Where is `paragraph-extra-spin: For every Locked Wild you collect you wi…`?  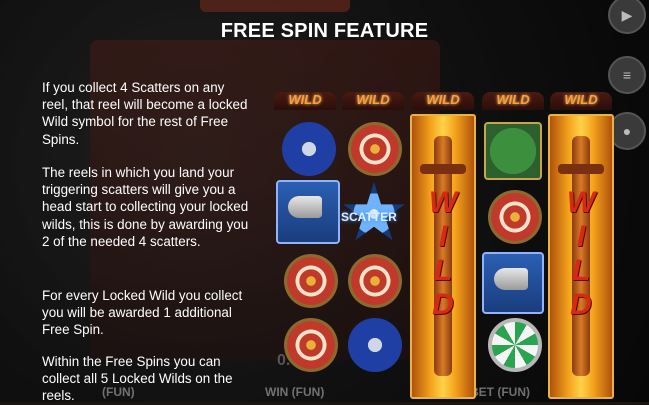
paragraph-extra-spin: For every Locked Wild you collect you wi… is located at coordinates (142, 313).